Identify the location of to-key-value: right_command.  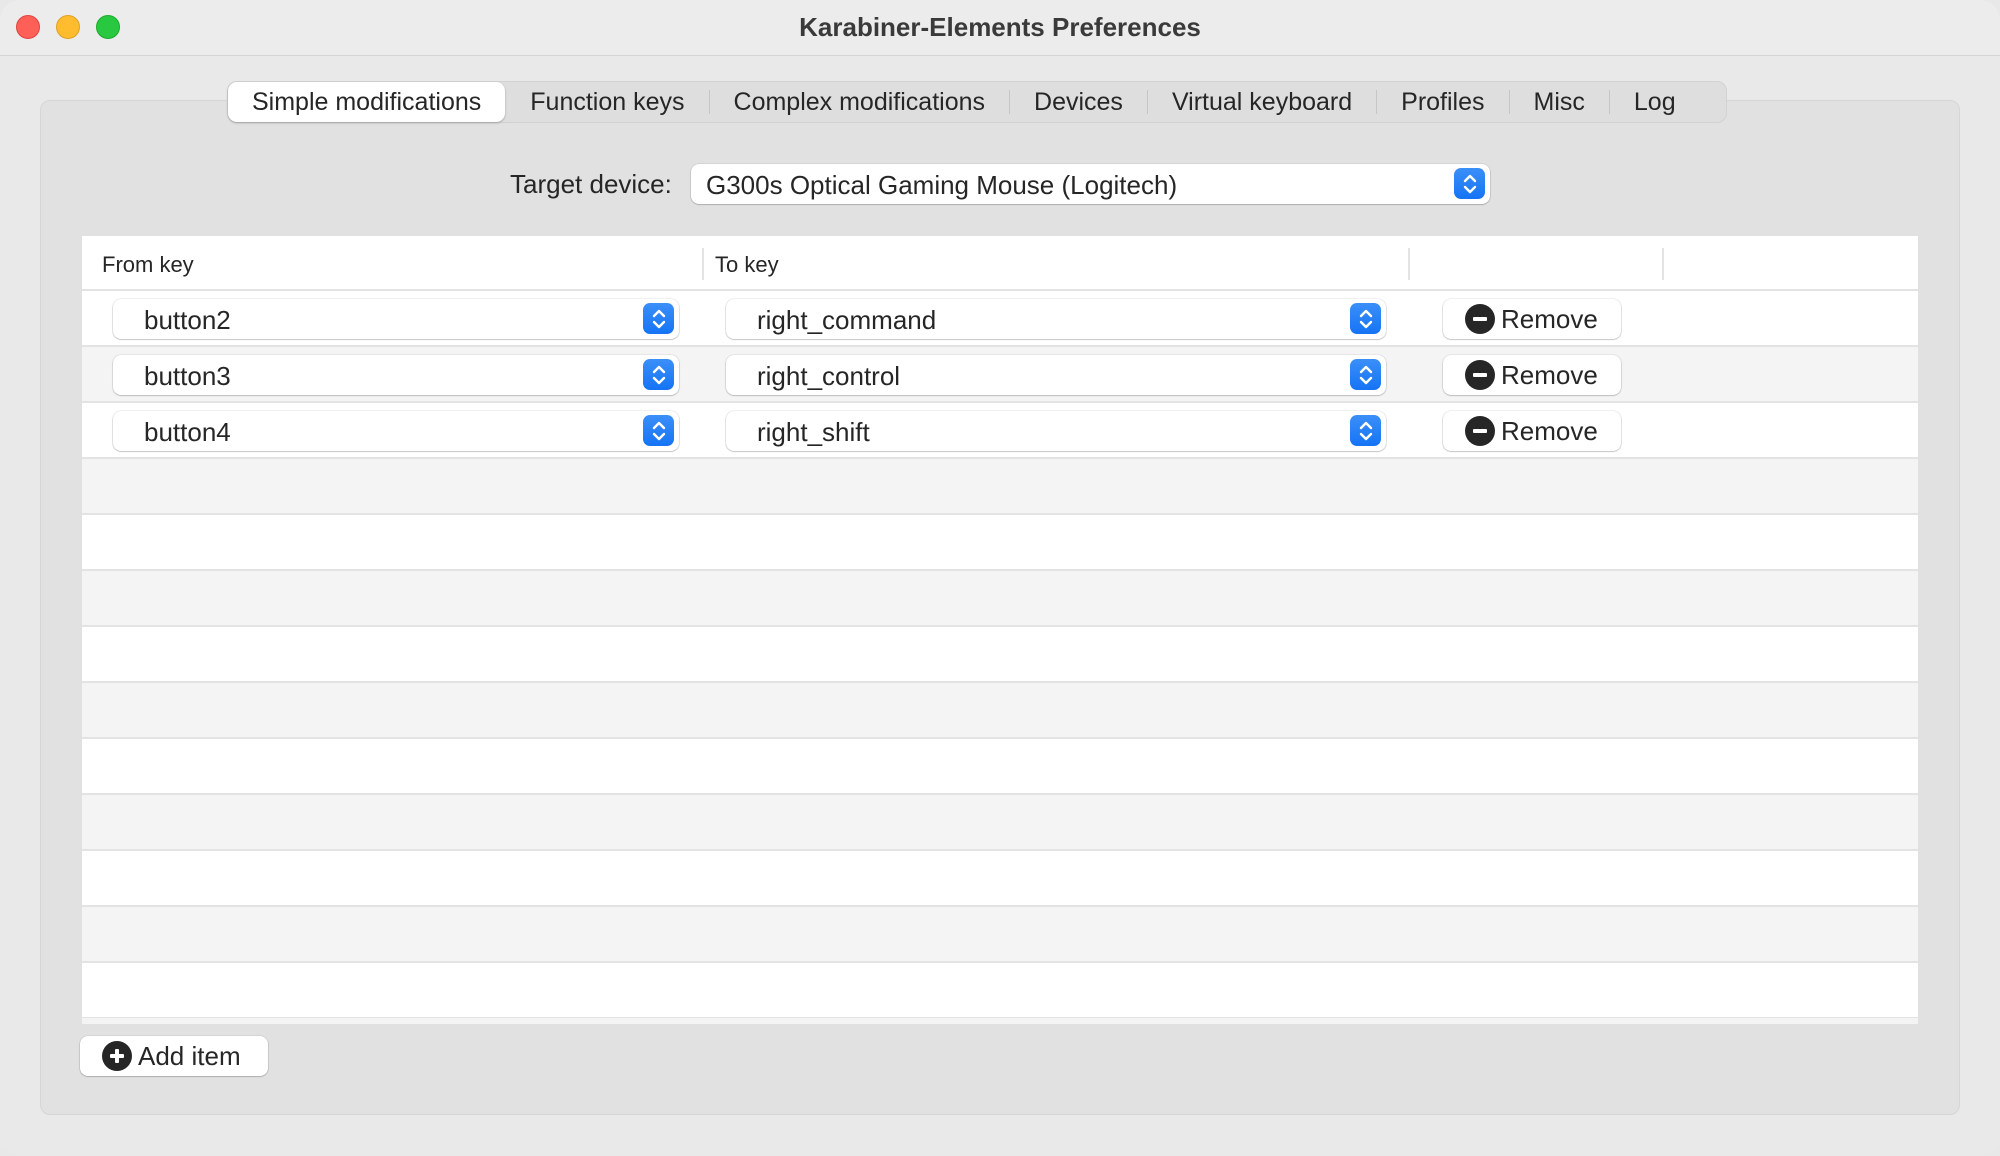
(847, 320).